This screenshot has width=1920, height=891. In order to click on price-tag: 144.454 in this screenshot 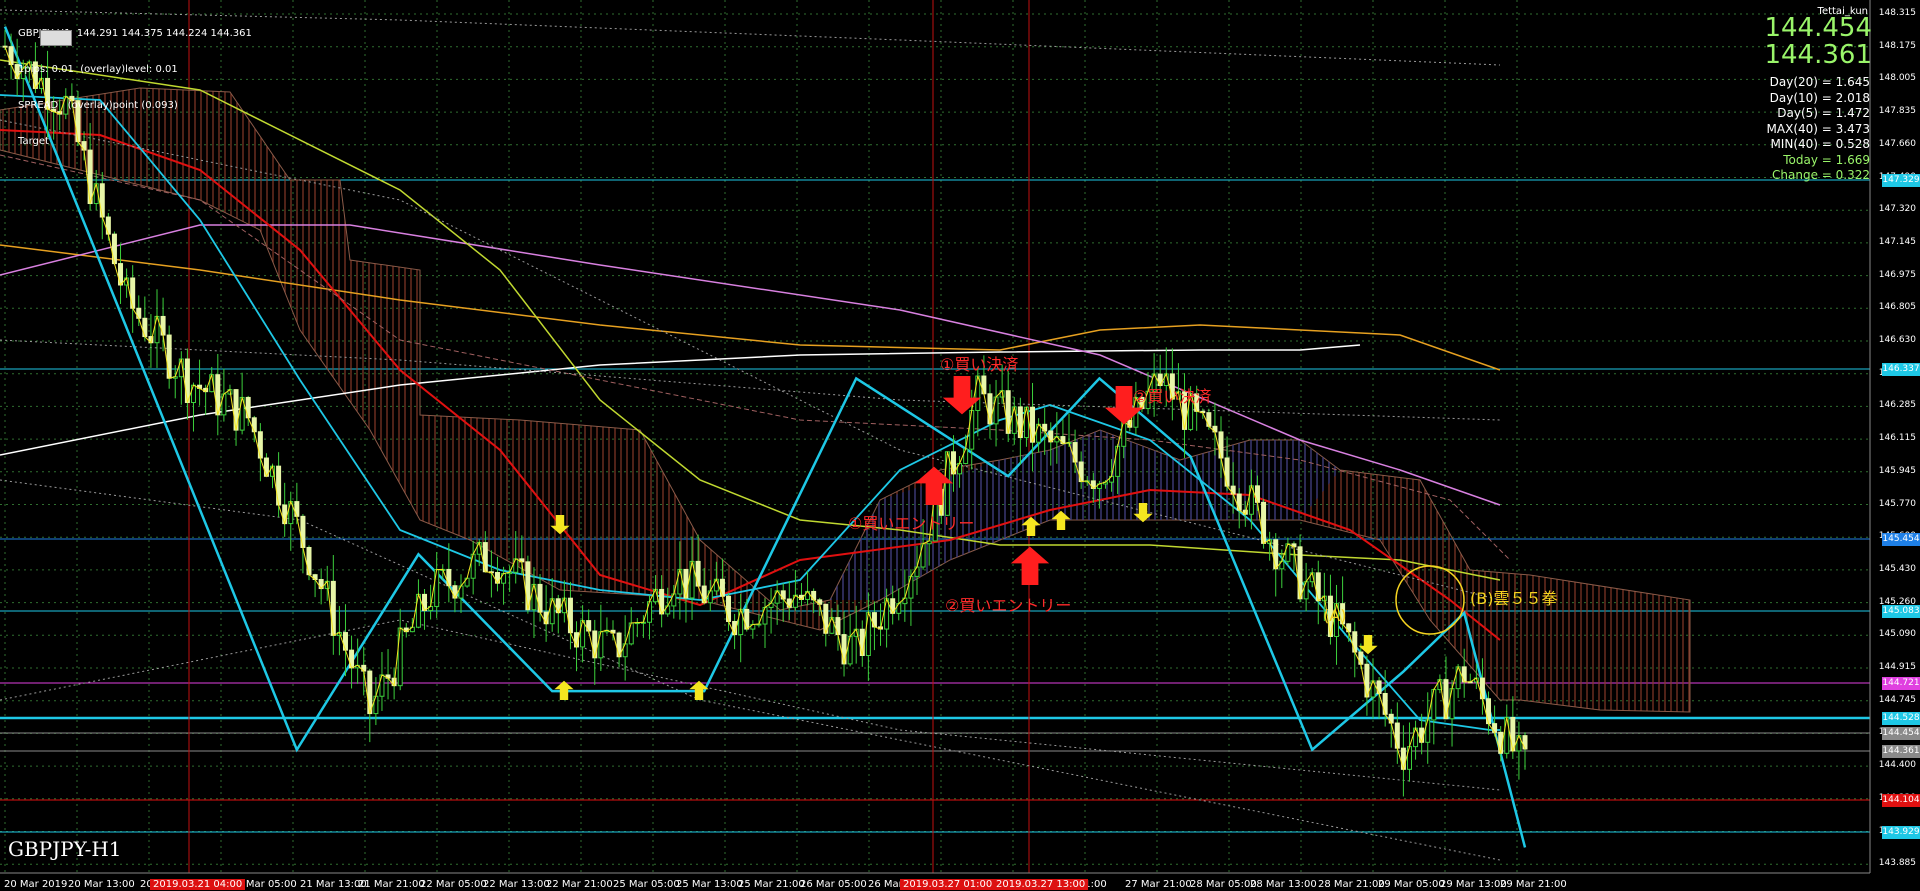, I will do `click(1901, 733)`.